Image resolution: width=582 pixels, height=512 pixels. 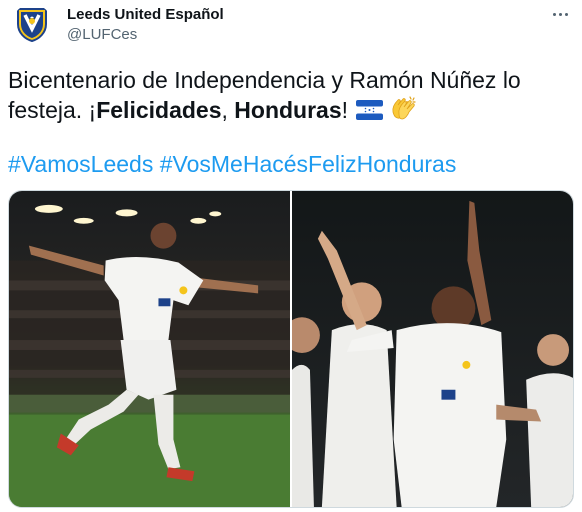 I want to click on hashtags: #VamosLeeds #VosMeHacésFelizHonduras, so click(x=232, y=164).